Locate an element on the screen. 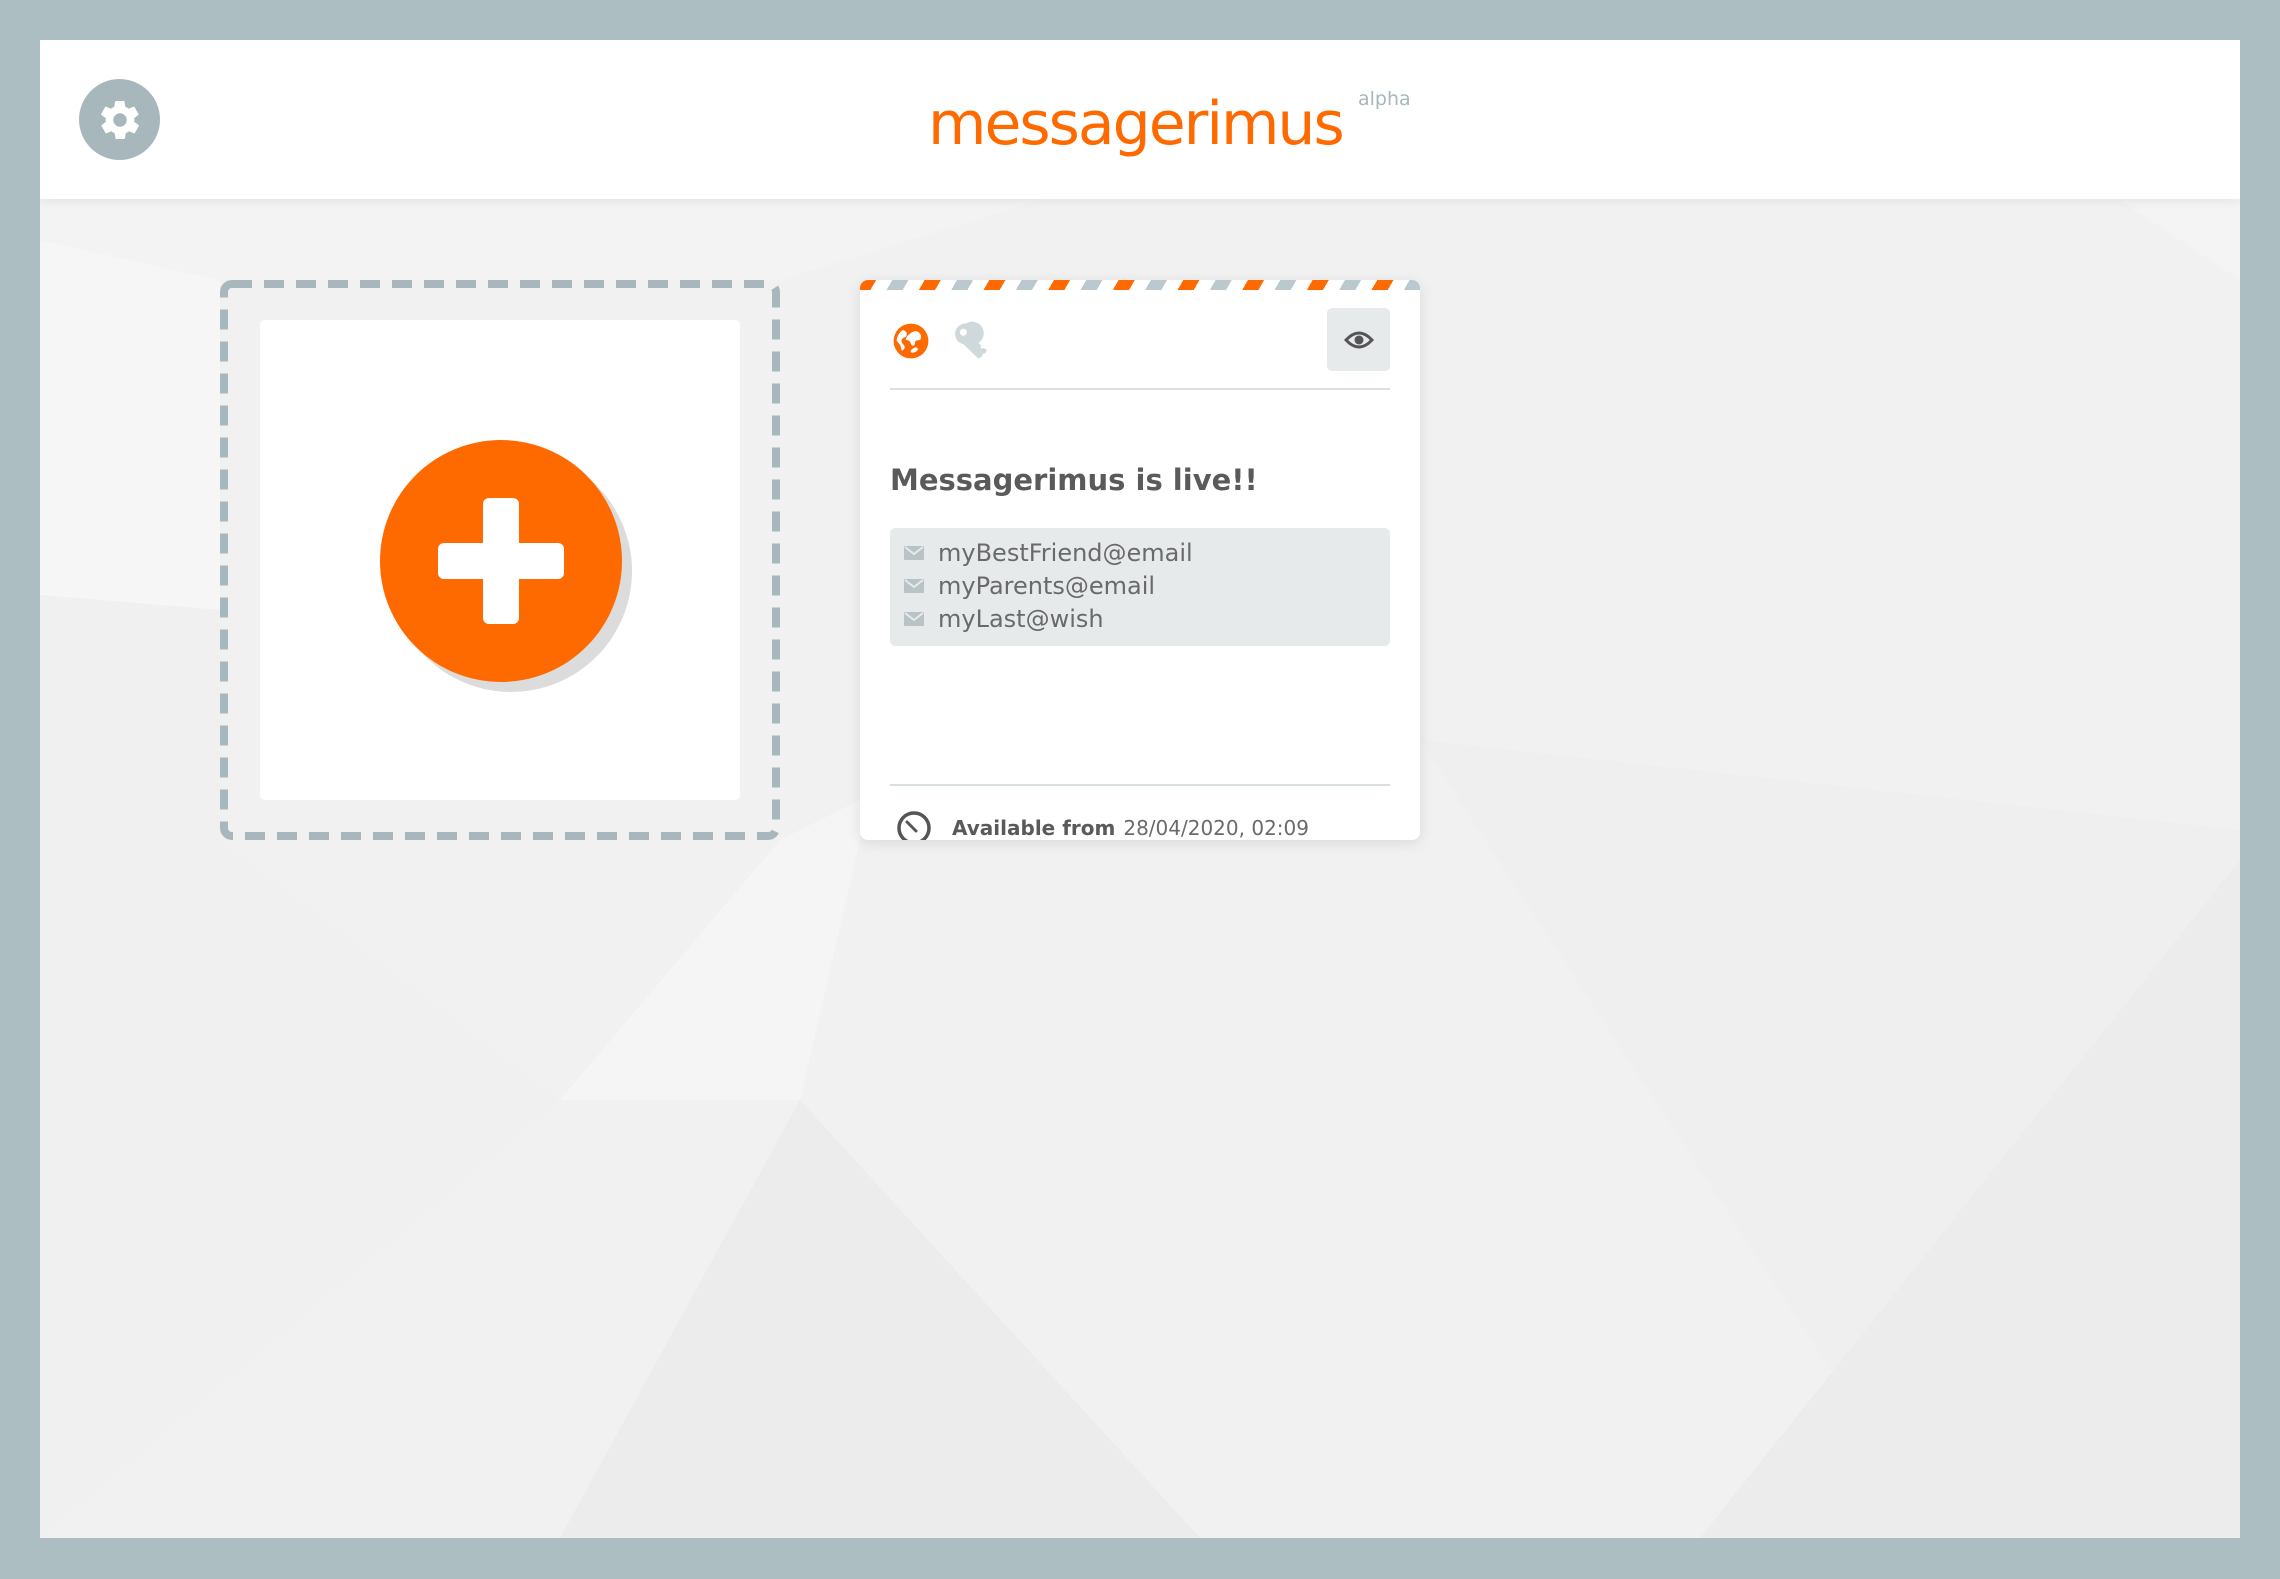 The width and height of the screenshot is (2280, 1579). availability-row: Available from 28/04/2020, 02:09 is located at coordinates (1140, 824).